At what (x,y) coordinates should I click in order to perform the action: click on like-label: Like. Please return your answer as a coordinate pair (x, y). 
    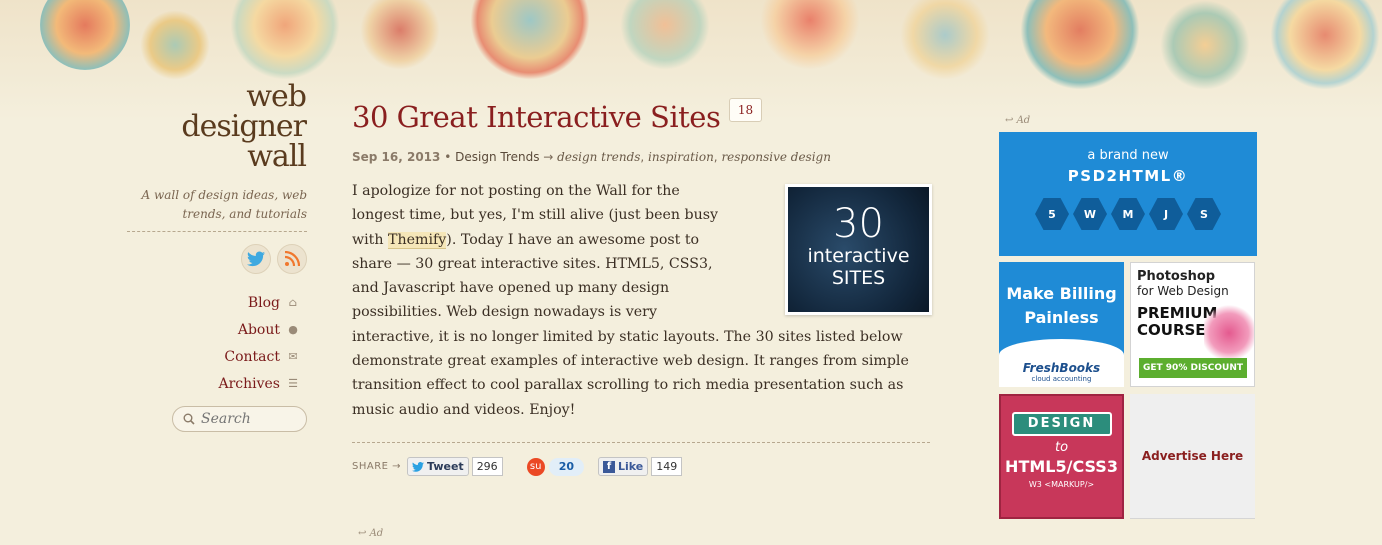
    Looking at the image, I should click on (631, 466).